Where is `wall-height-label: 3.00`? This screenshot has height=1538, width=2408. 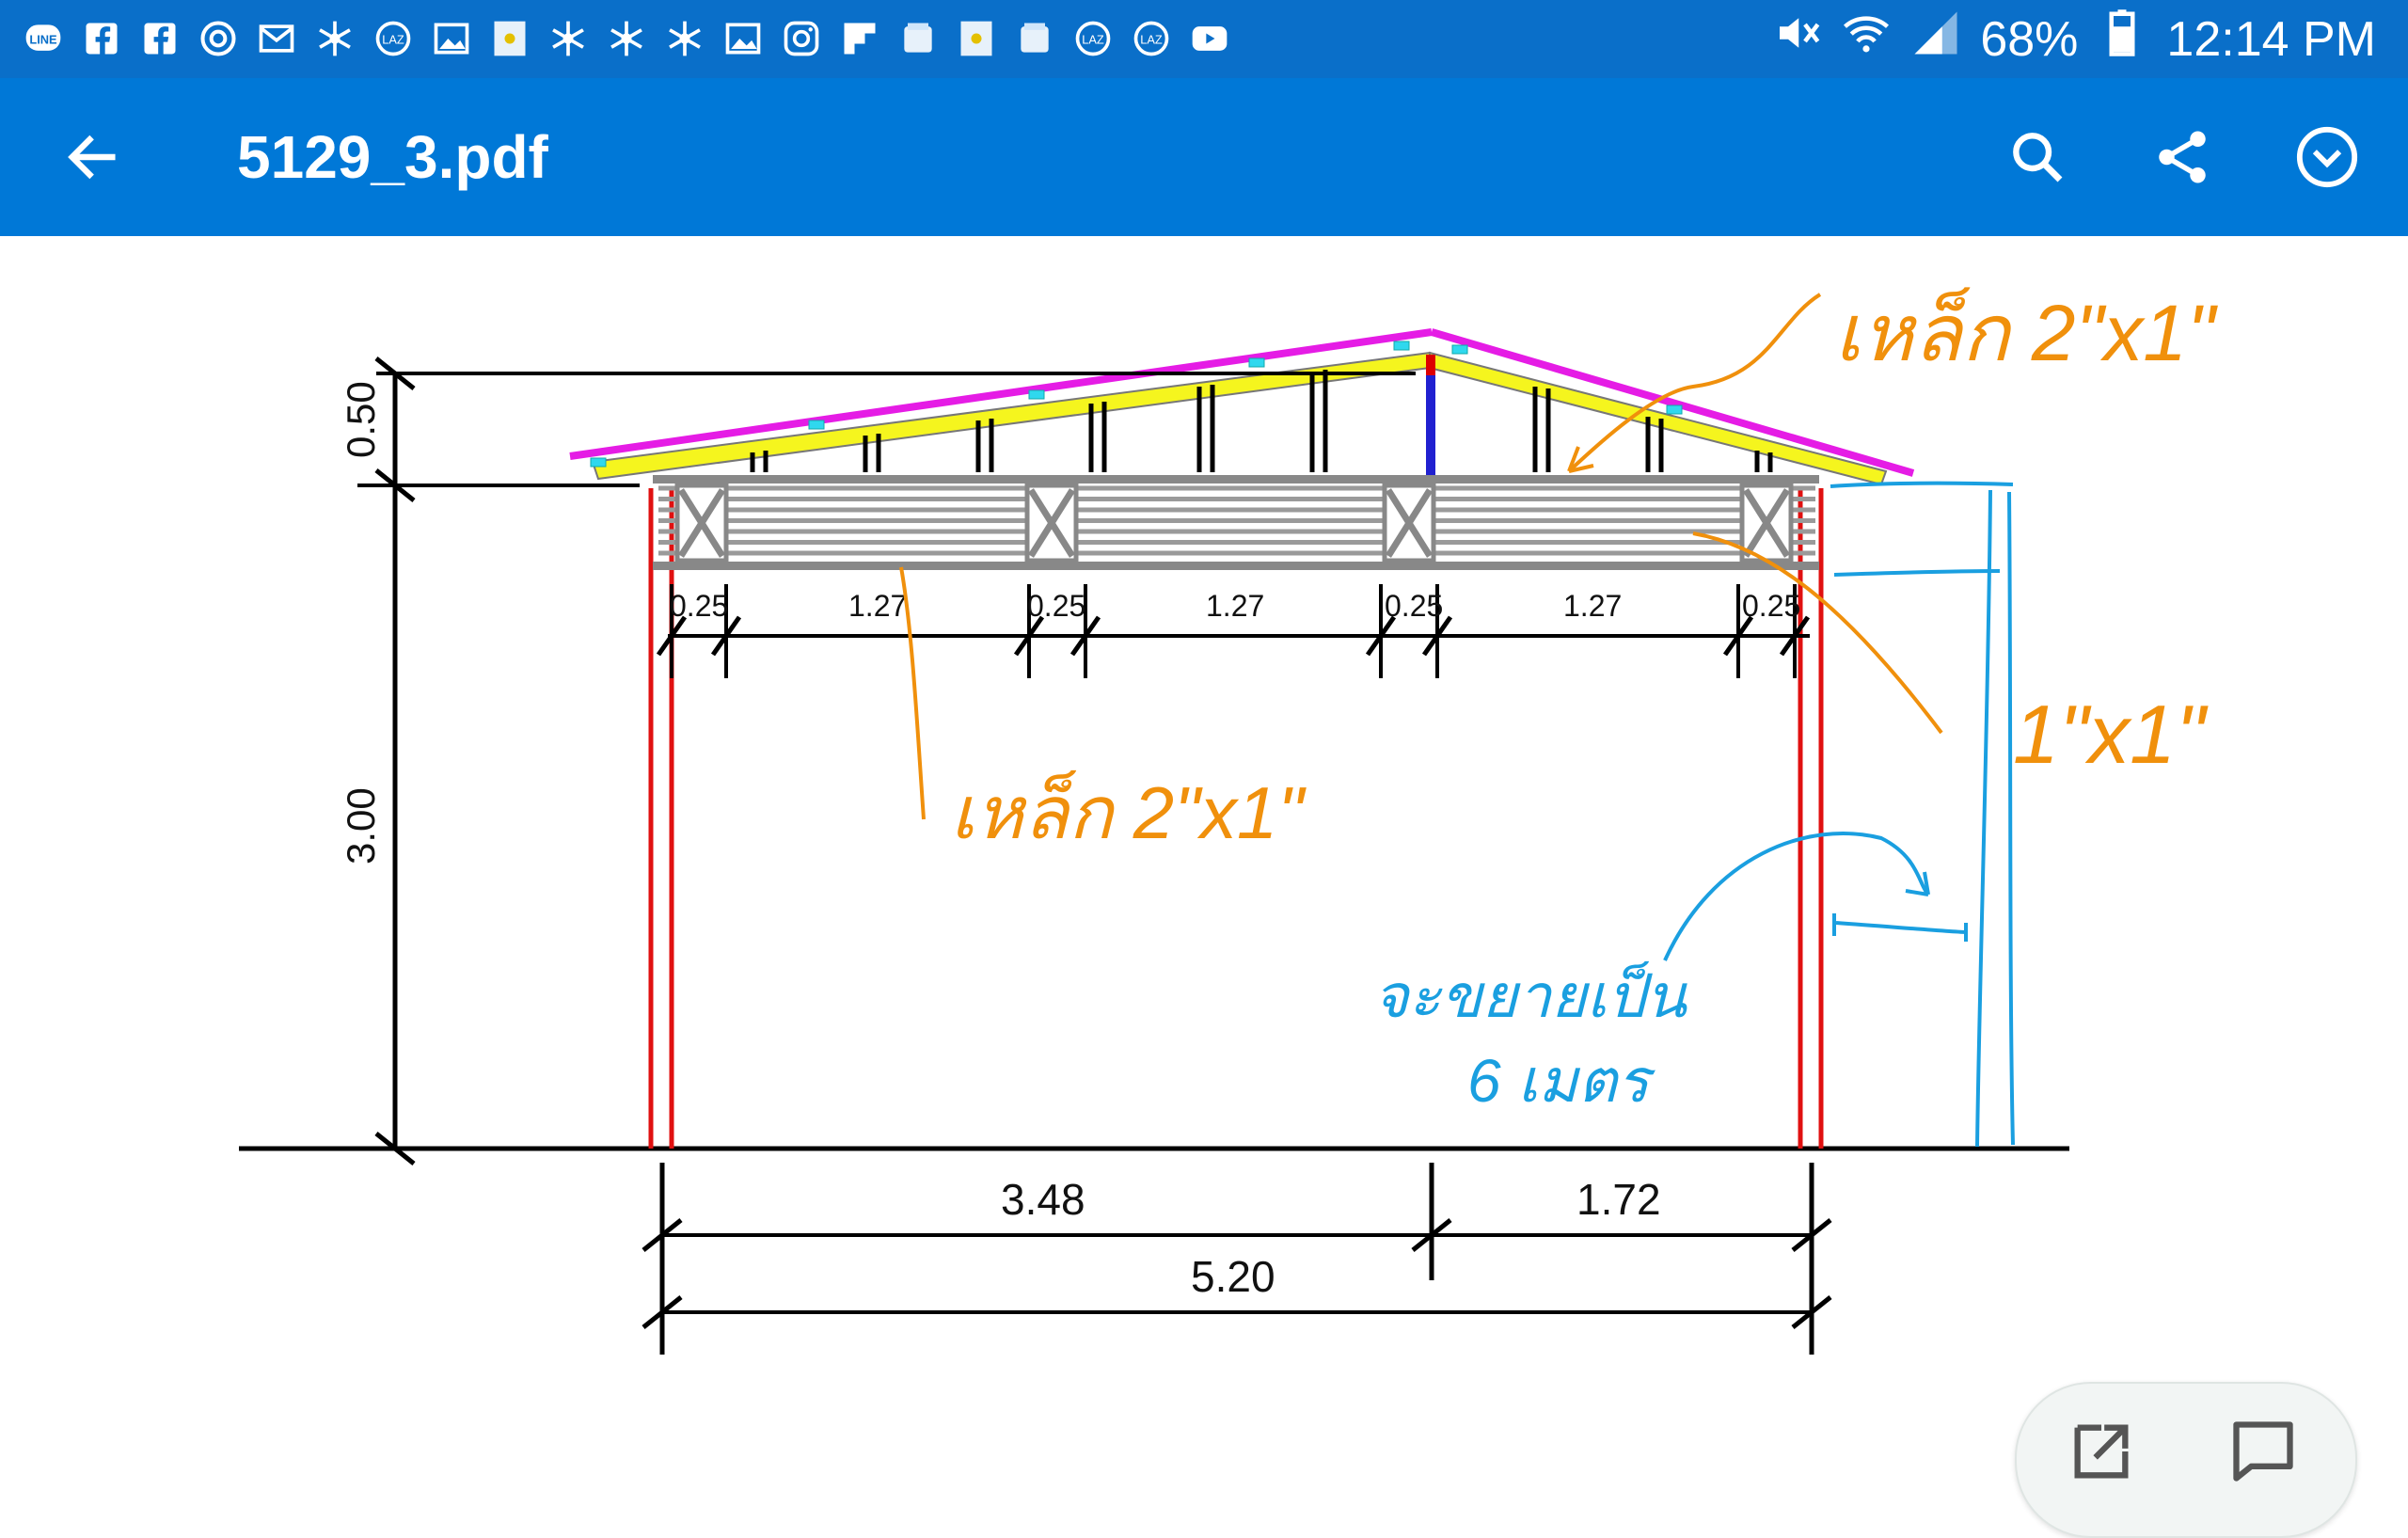 wall-height-label: 3.00 is located at coordinates (361, 825).